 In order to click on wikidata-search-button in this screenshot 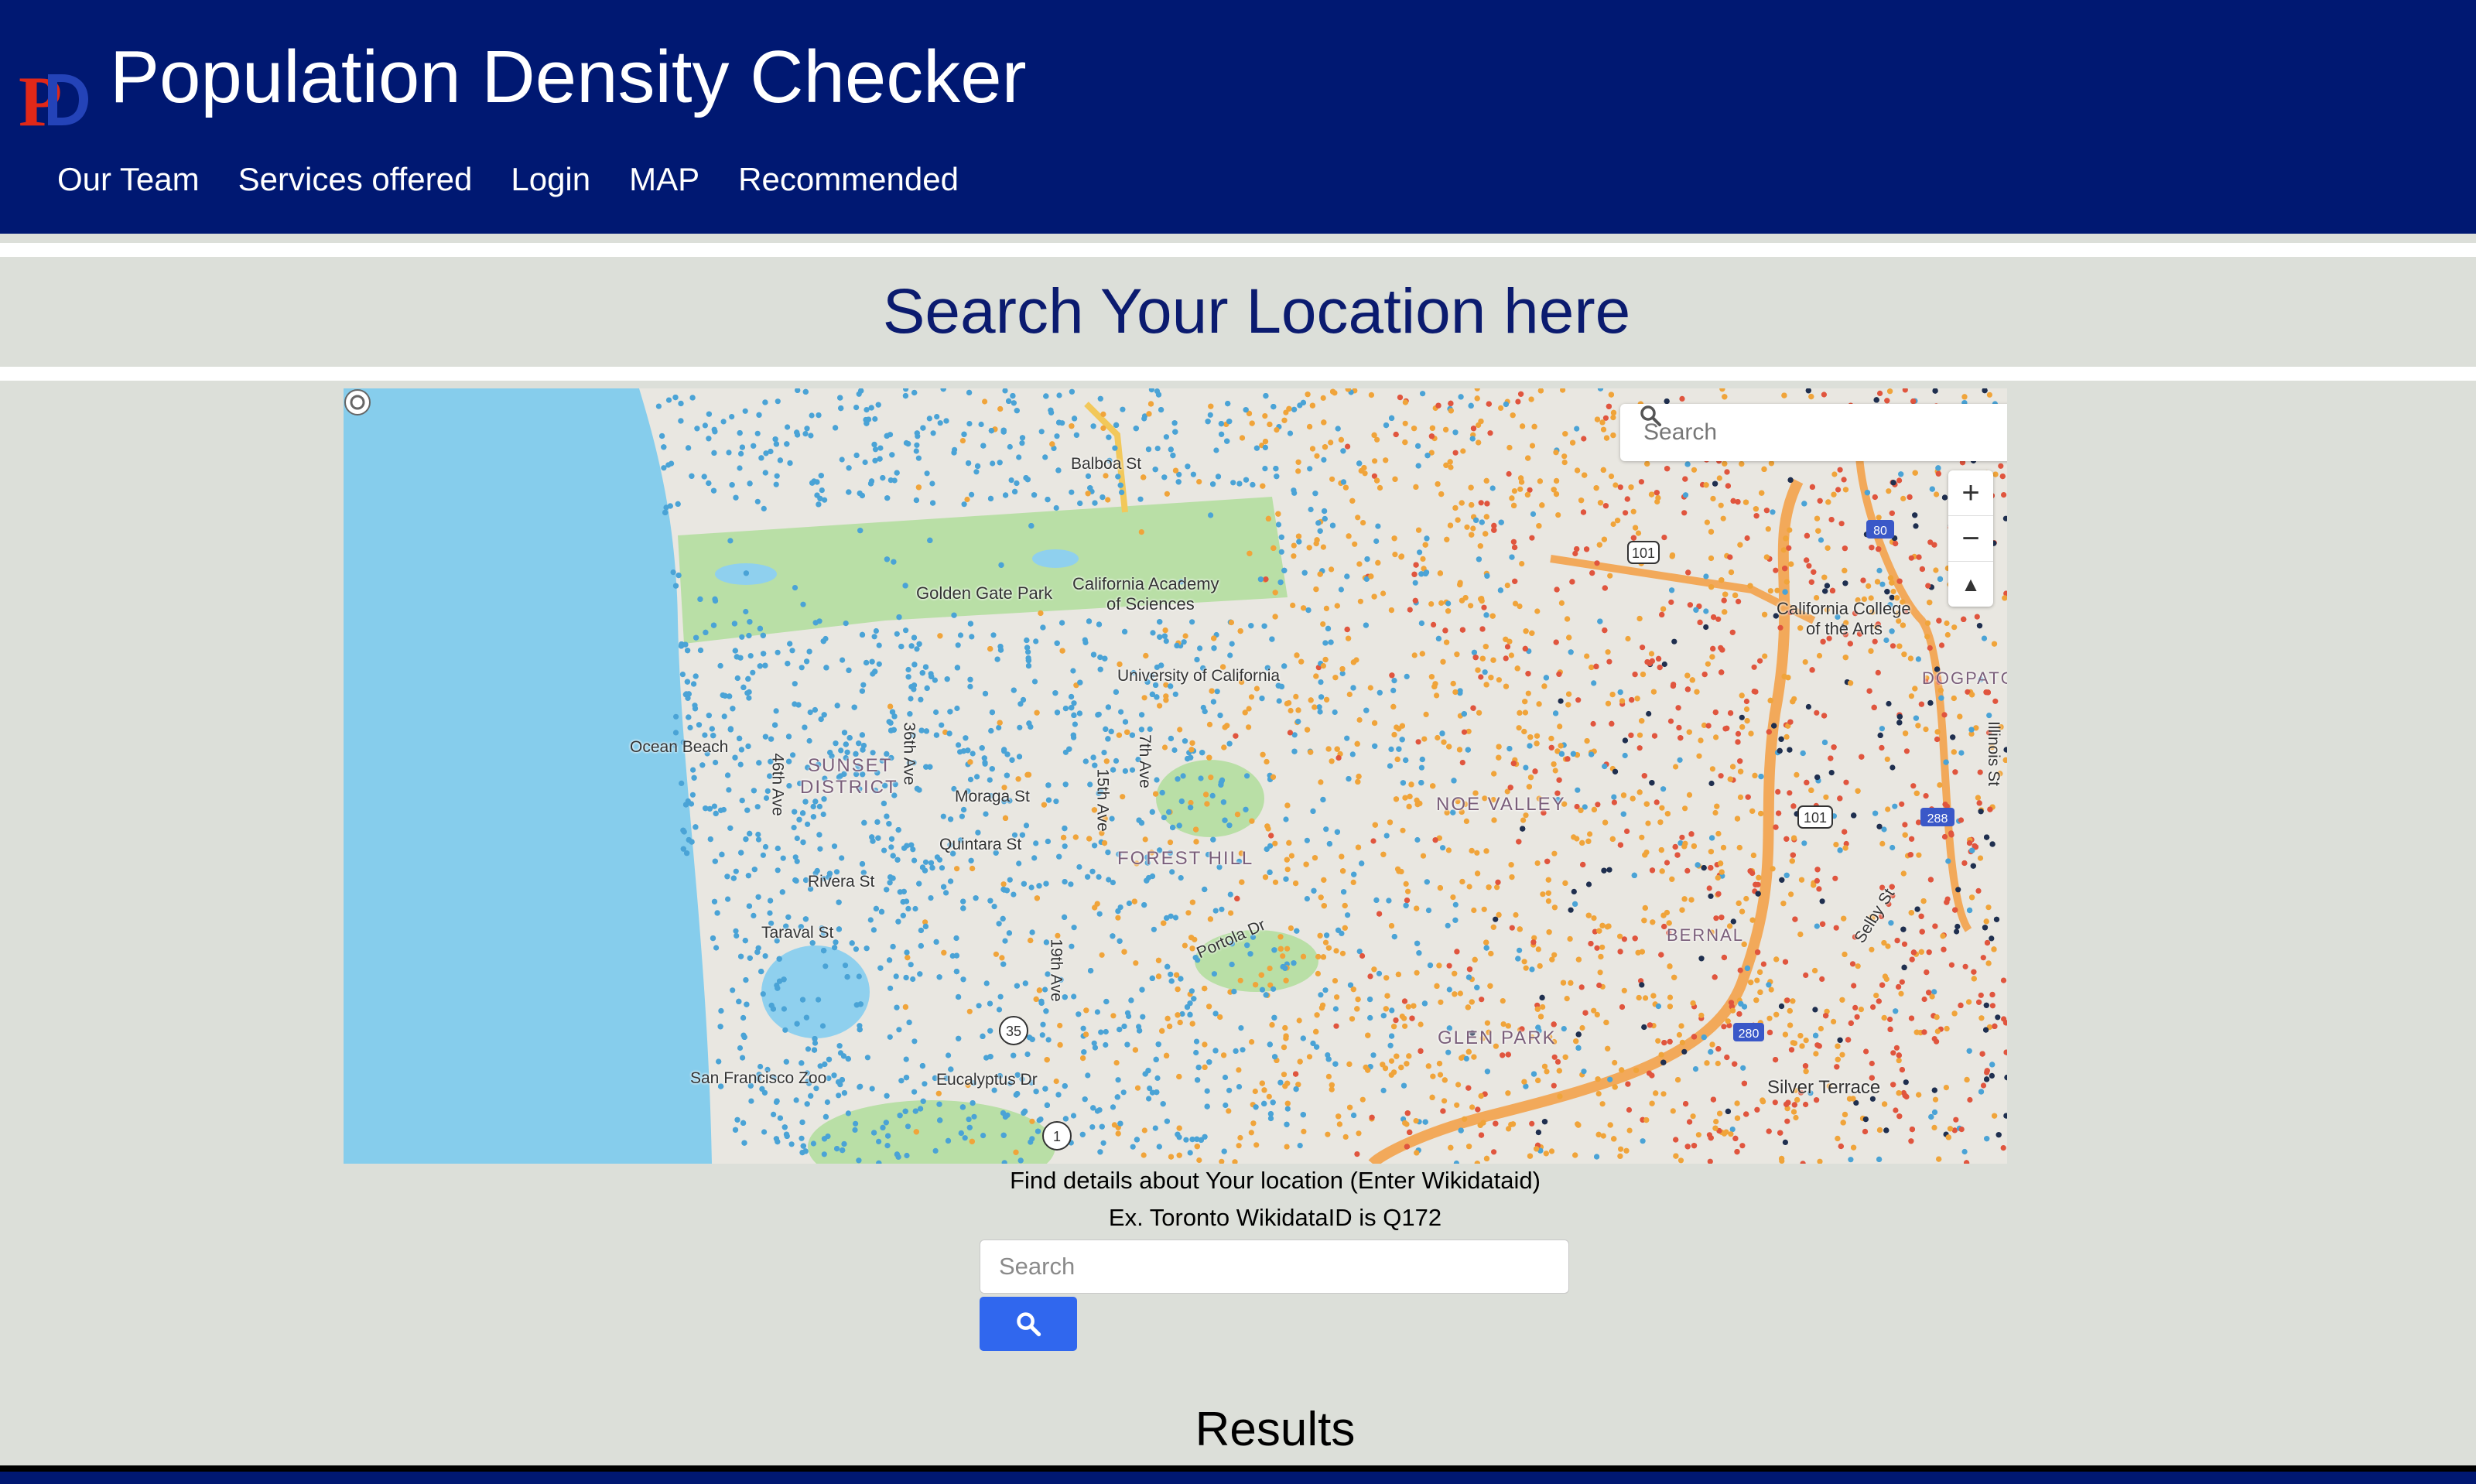, I will do `click(1028, 1324)`.